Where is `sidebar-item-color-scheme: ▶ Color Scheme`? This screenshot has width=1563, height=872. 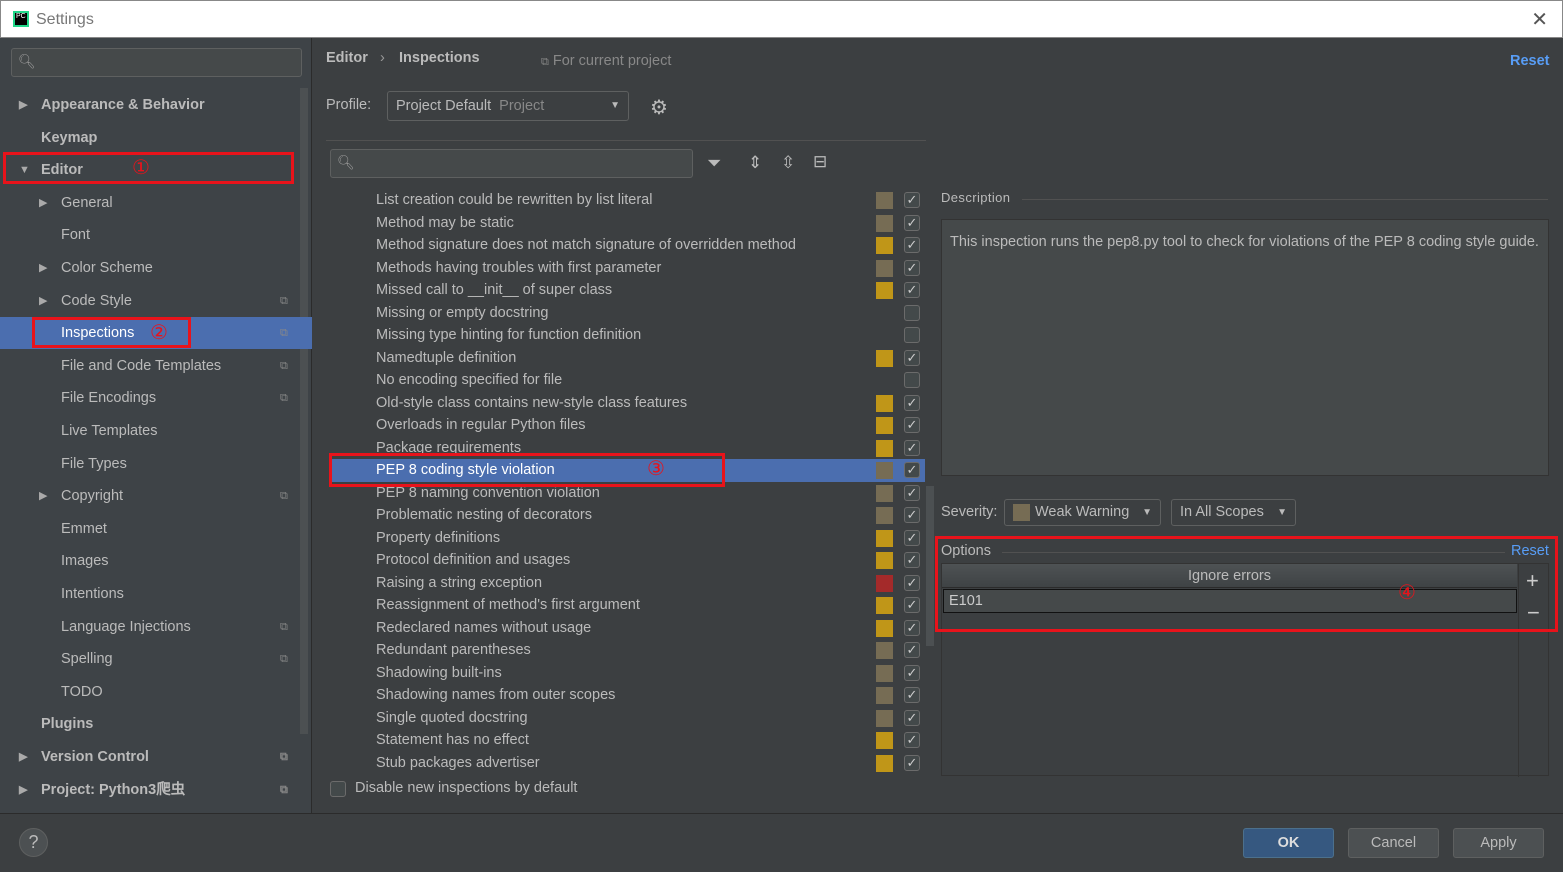 sidebar-item-color-scheme: ▶ Color Scheme is located at coordinates (150, 268).